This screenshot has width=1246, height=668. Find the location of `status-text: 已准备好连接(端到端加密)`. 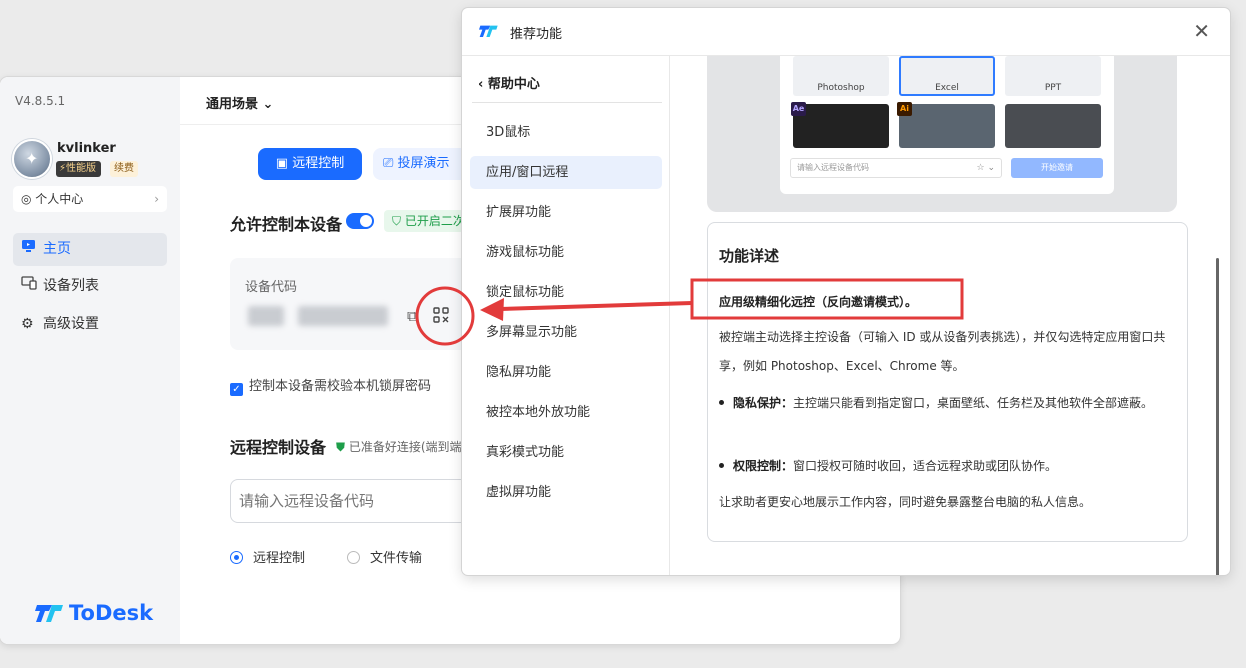

status-text: 已准备好连接(端到端加密) is located at coordinates (407, 447).